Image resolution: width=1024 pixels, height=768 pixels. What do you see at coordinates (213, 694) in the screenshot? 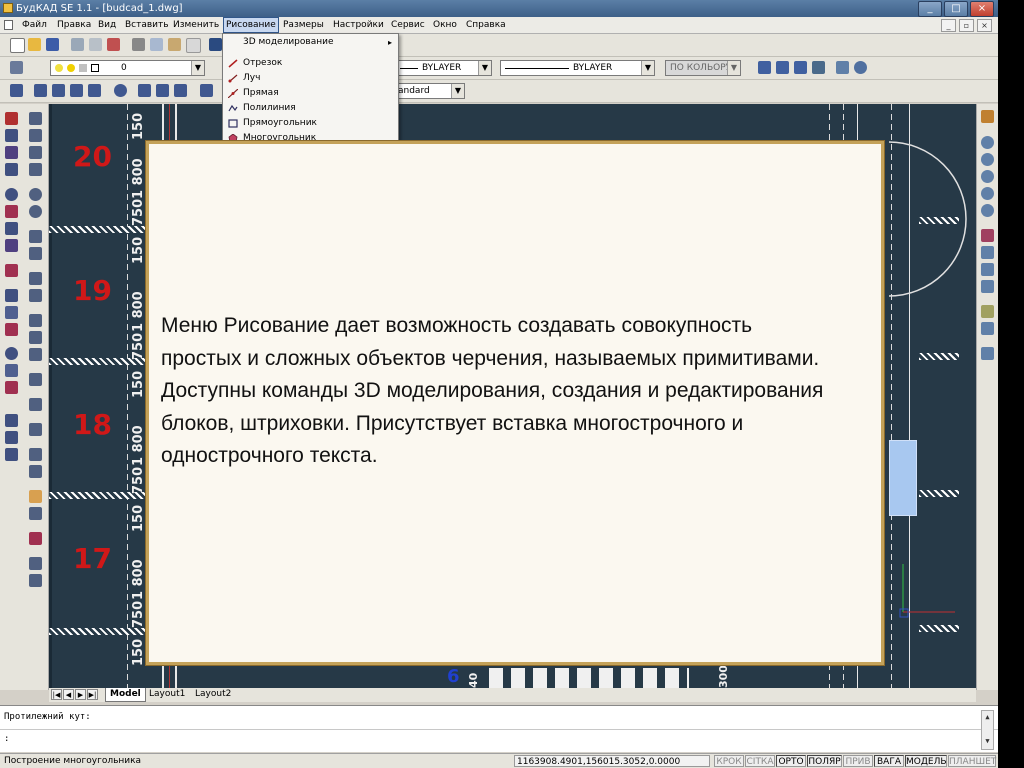
I see `tab-layout2: Layout2` at bounding box center [213, 694].